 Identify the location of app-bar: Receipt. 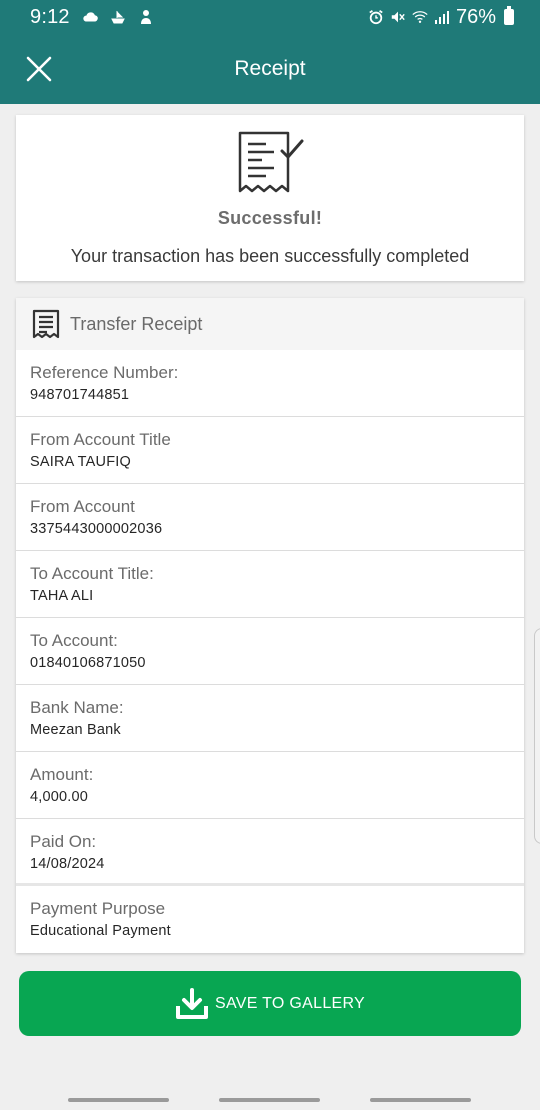
(270, 69).